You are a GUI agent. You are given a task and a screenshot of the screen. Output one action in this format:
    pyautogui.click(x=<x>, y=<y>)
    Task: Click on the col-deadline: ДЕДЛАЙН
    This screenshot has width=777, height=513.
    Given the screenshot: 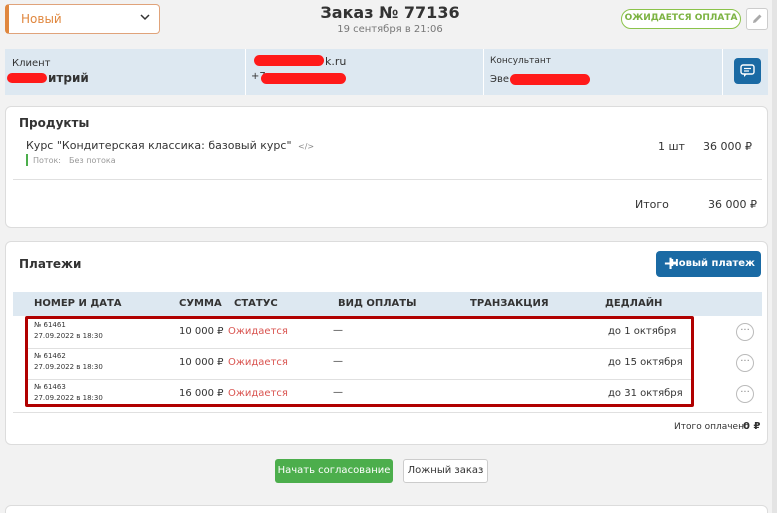 What is the action you would take?
    pyautogui.click(x=634, y=303)
    